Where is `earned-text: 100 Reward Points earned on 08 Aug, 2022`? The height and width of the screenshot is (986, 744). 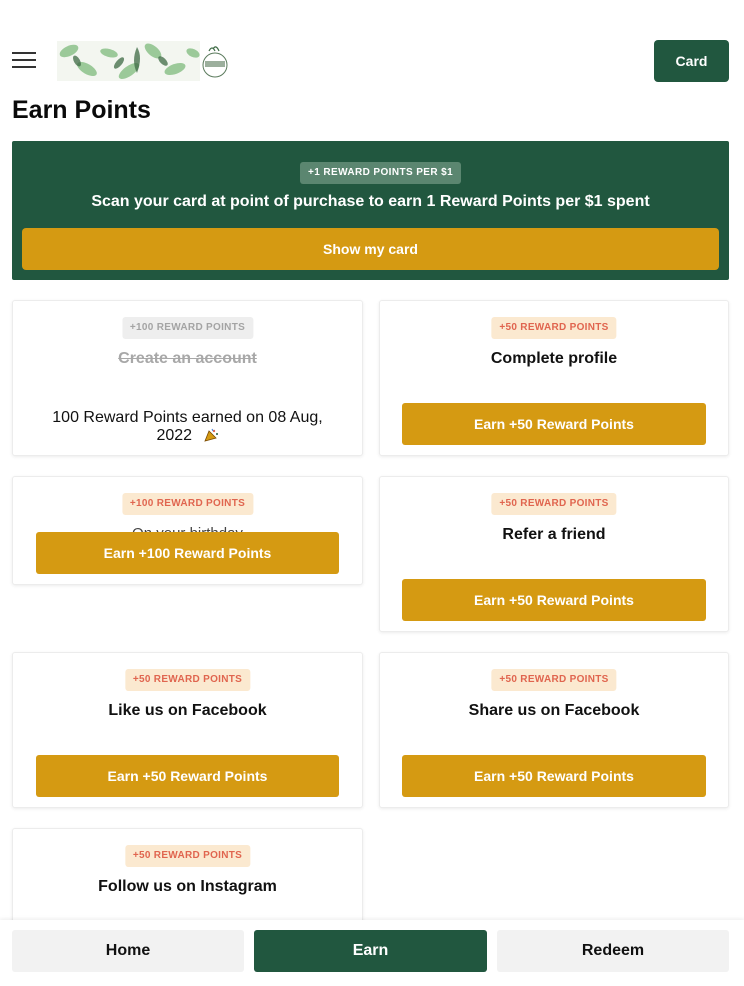 earned-text: 100 Reward Points earned on 08 Aug, 2022 is located at coordinates (187, 426).